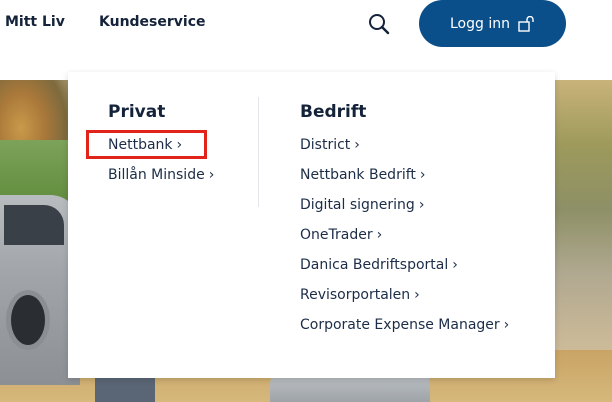 The image size is (612, 402). I want to click on bedrift-heading: Bedrift, so click(333, 112).